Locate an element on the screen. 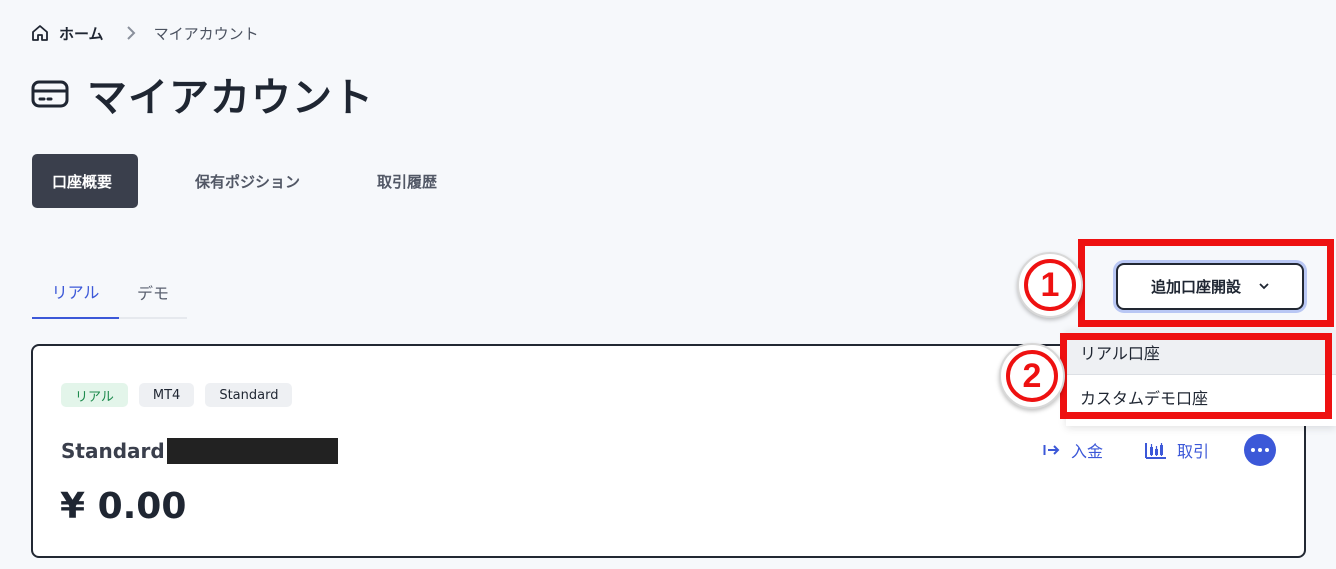  badge-platform: MT4 is located at coordinates (166, 395).